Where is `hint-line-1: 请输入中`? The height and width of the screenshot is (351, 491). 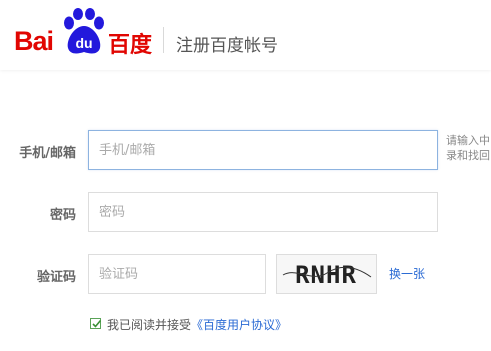 hint-line-1: 请输入中 is located at coordinates (468, 140).